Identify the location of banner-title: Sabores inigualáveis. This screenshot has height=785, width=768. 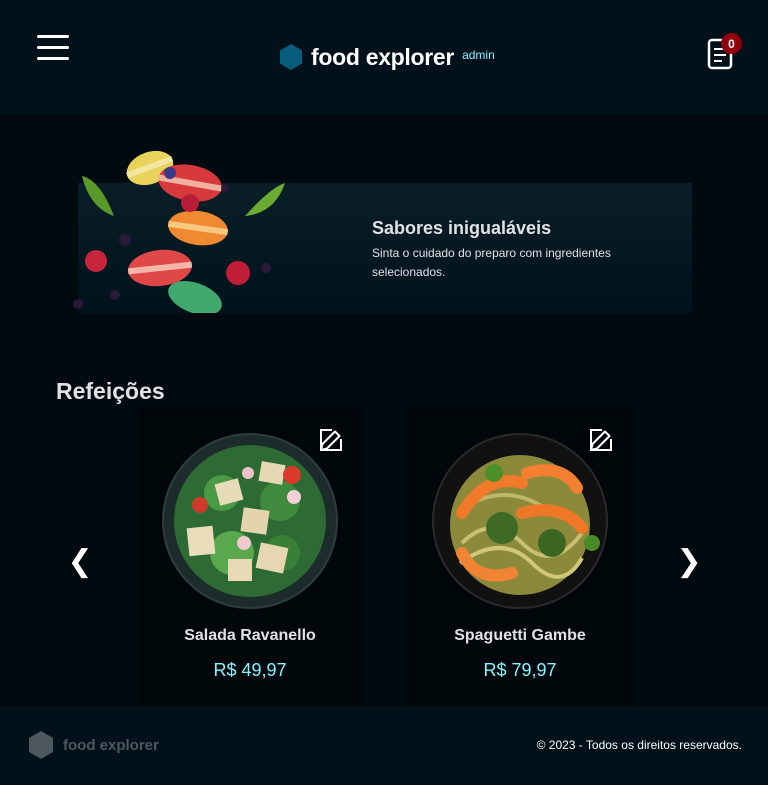
(462, 228).